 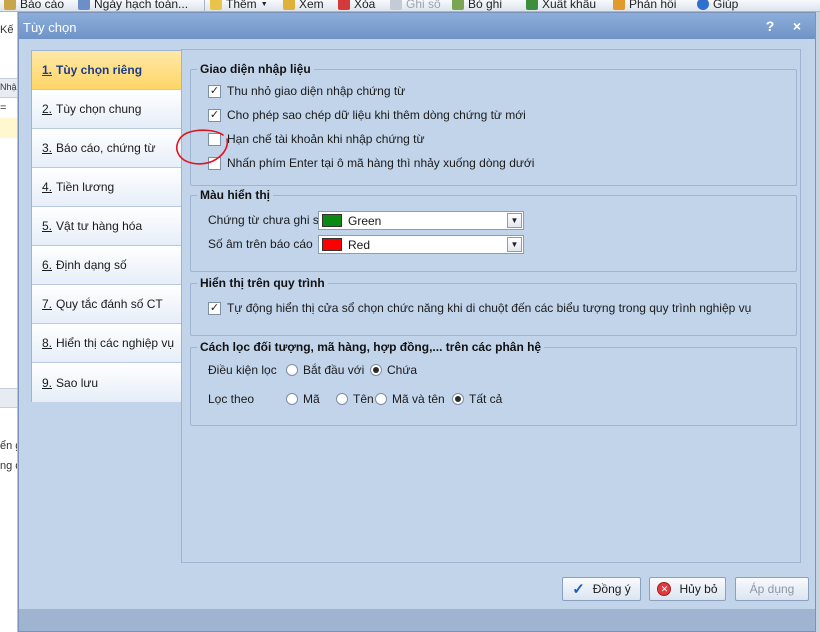 I want to click on radio-all: Tất cả, so click(x=477, y=399).